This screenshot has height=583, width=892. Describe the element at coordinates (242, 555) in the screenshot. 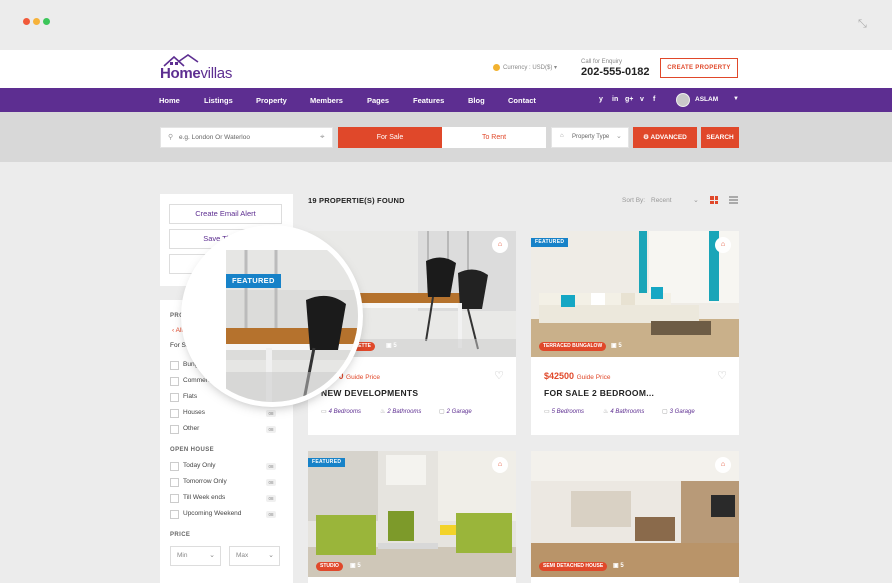

I see `max-label: Max` at that location.